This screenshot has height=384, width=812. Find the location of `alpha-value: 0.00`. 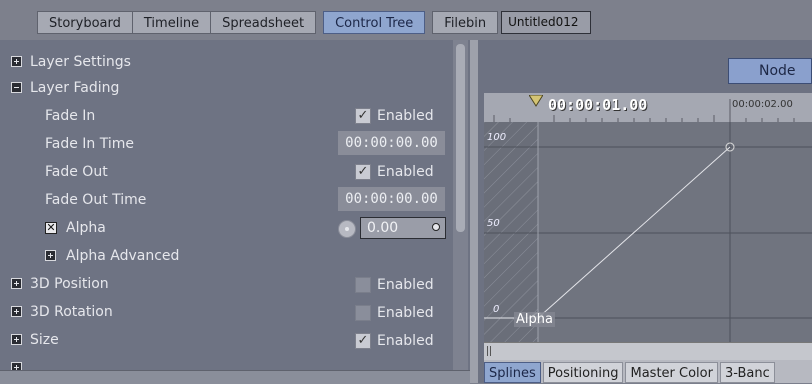

alpha-value: 0.00 is located at coordinates (383, 228).